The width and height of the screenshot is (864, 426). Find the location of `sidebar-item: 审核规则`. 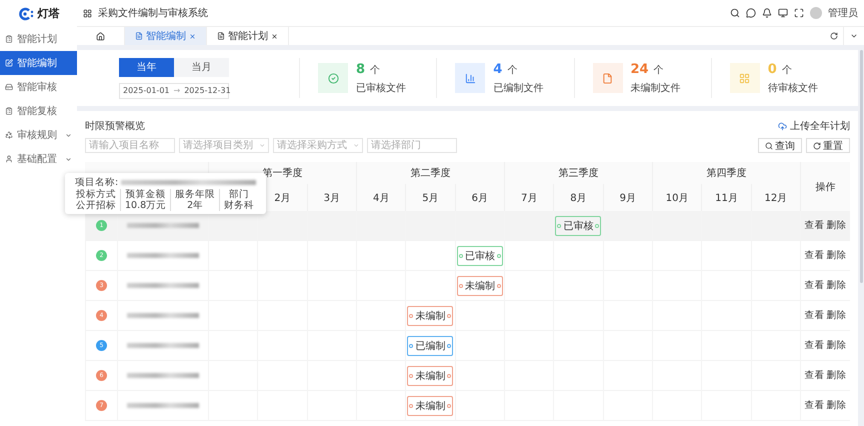

sidebar-item: 审核规则 is located at coordinates (38, 135).